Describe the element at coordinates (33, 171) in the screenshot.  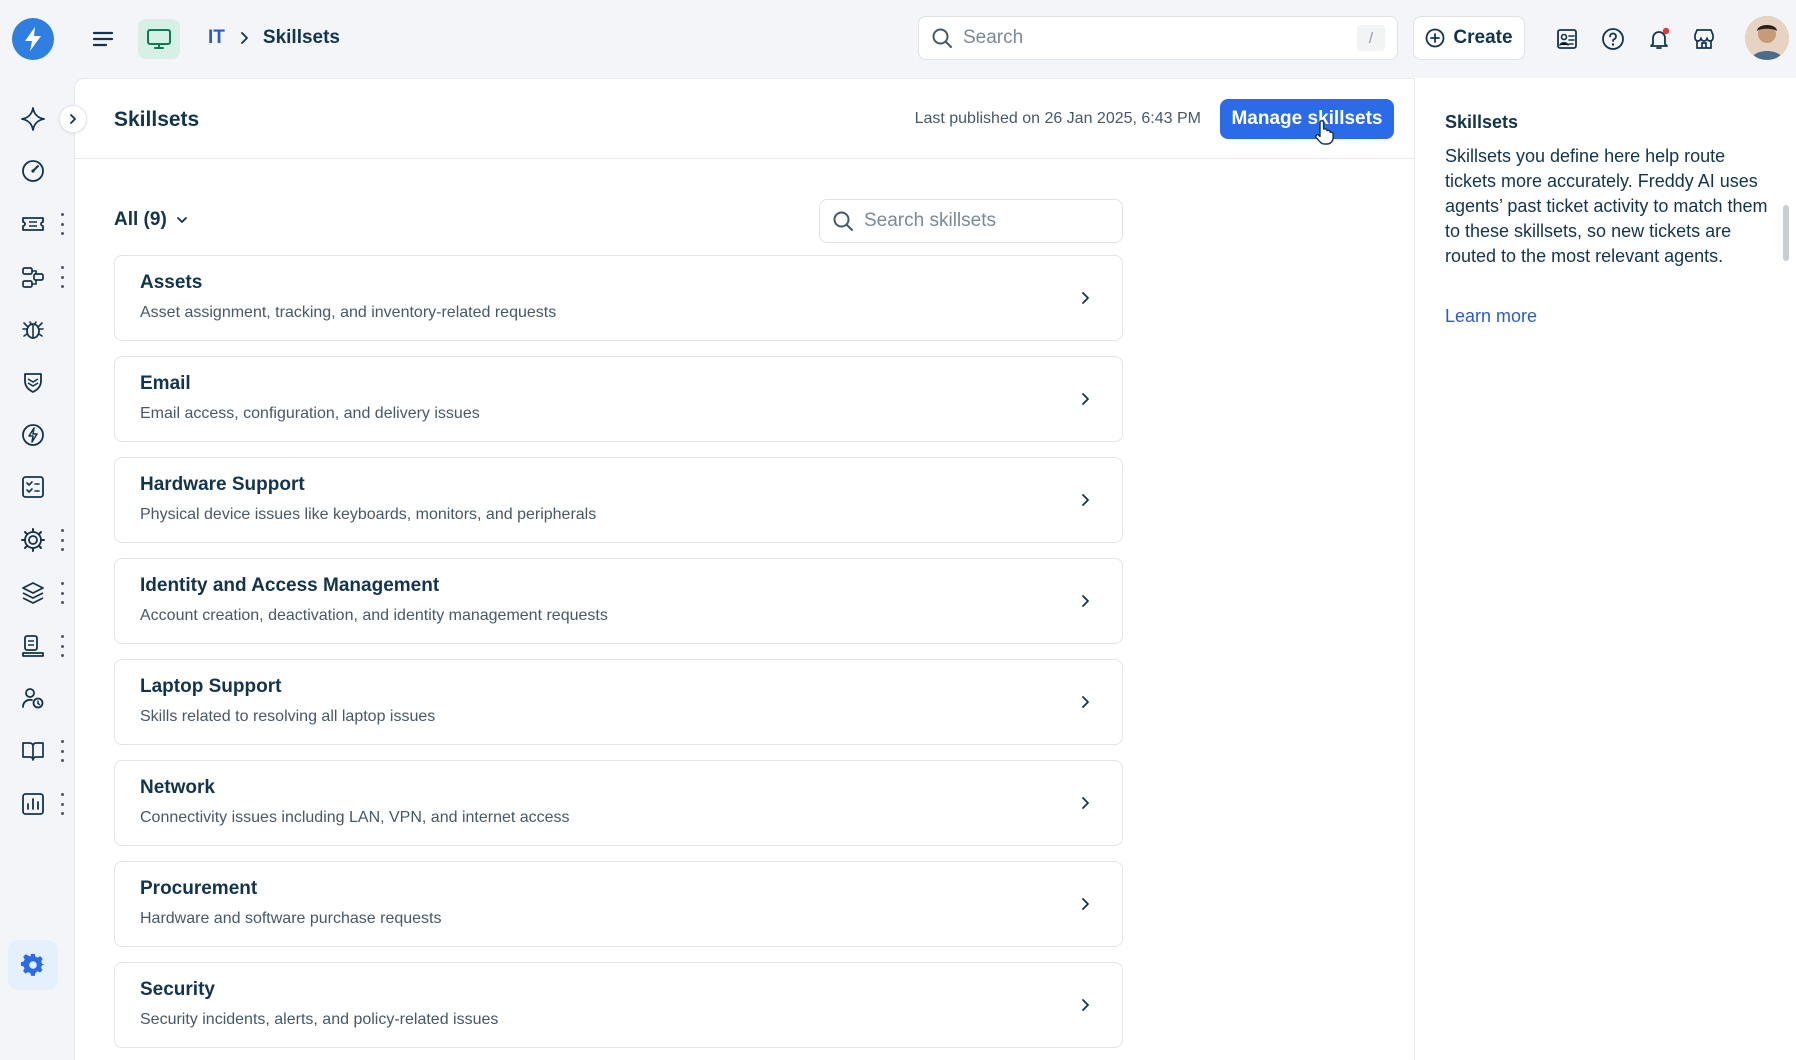
I see `dashboard-icon` at that location.